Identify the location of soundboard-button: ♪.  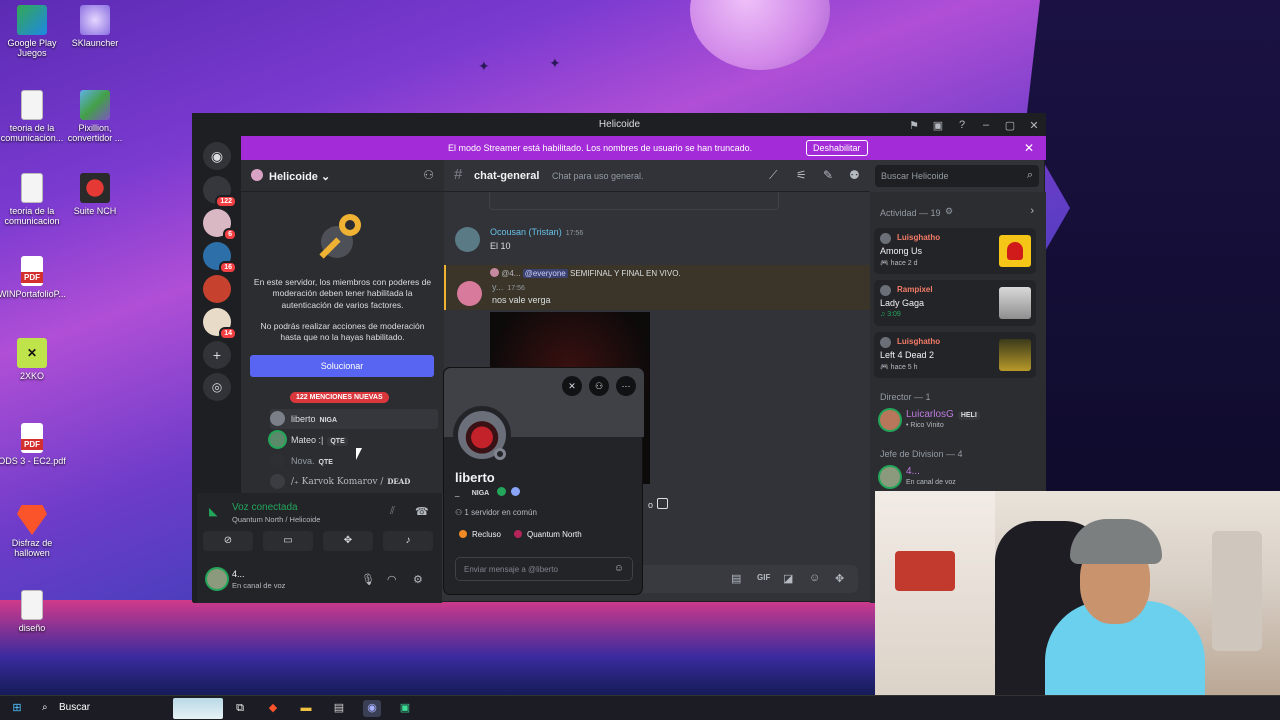
(408, 541).